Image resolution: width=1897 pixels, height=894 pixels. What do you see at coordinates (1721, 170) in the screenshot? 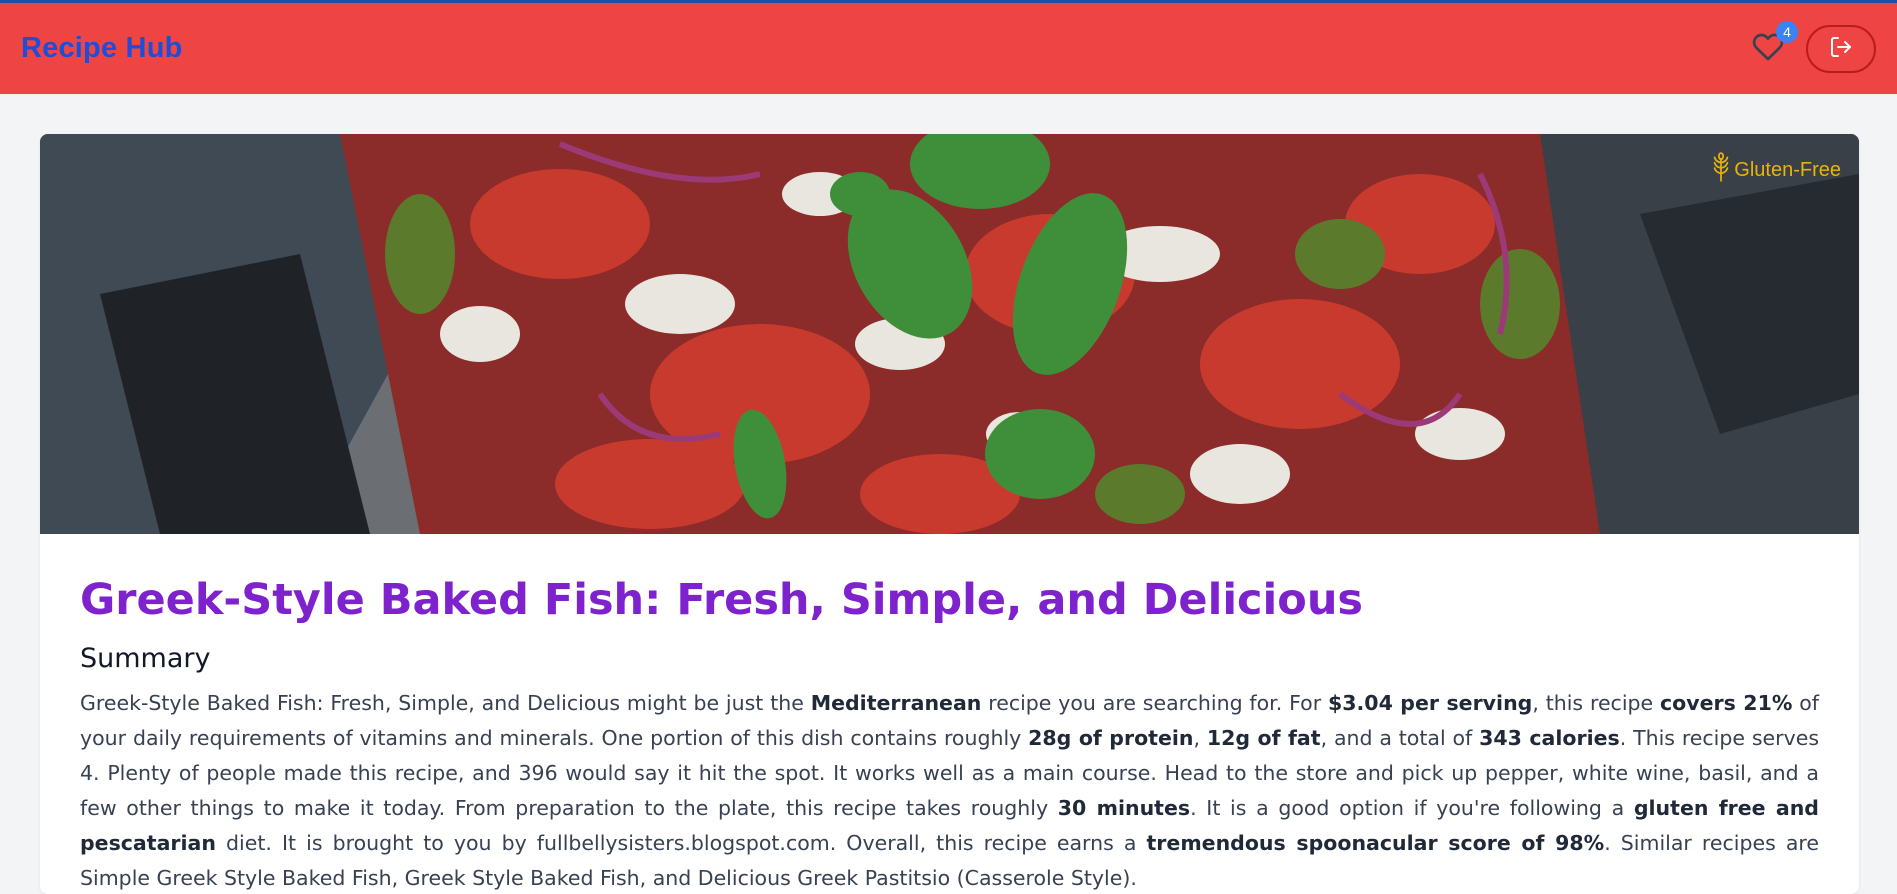
I see `wheat-icon` at bounding box center [1721, 170].